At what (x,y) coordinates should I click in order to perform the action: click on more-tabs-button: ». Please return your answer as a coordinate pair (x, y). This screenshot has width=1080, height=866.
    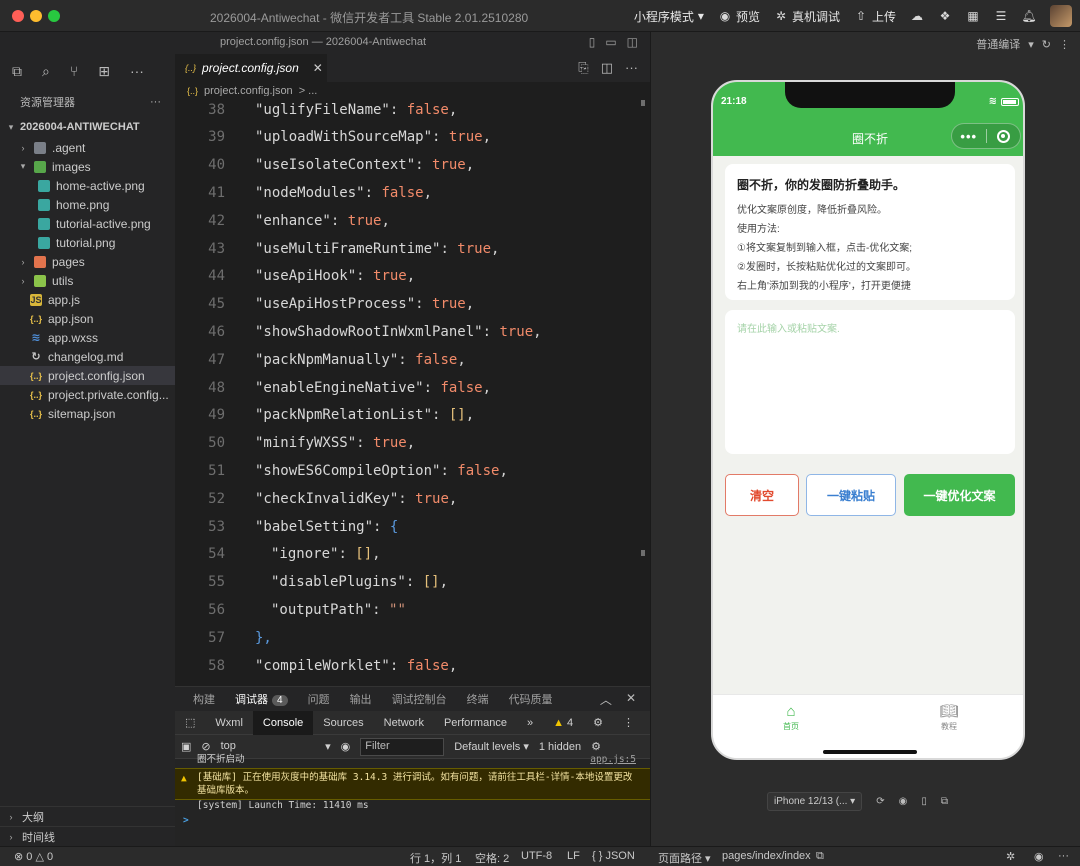
    Looking at the image, I should click on (530, 723).